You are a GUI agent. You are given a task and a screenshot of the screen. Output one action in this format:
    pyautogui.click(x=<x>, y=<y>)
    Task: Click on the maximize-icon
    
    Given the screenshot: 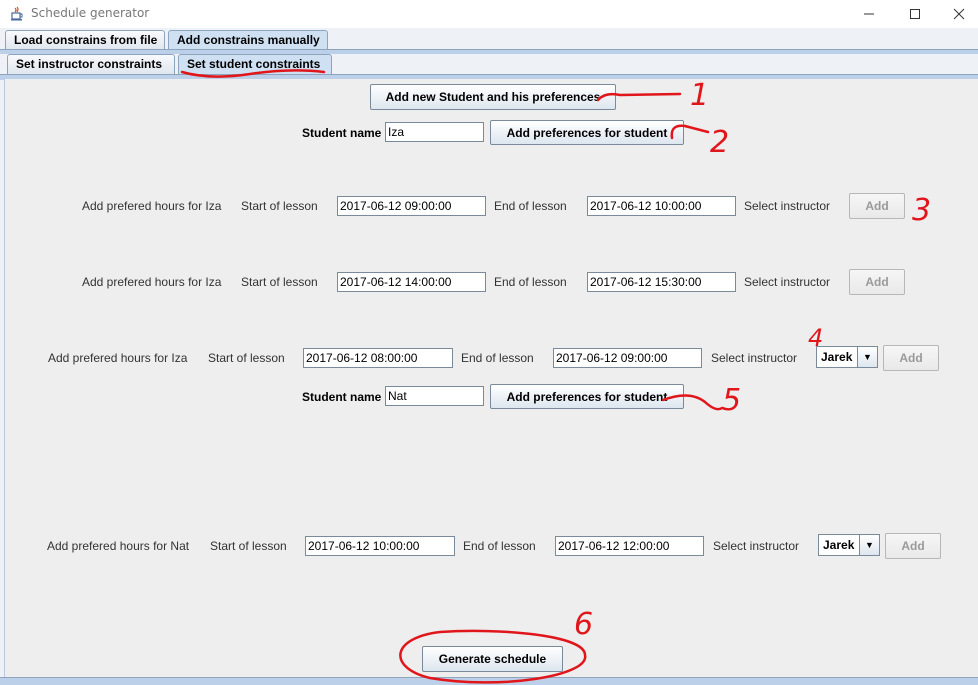 What is the action you would take?
    pyautogui.click(x=915, y=14)
    